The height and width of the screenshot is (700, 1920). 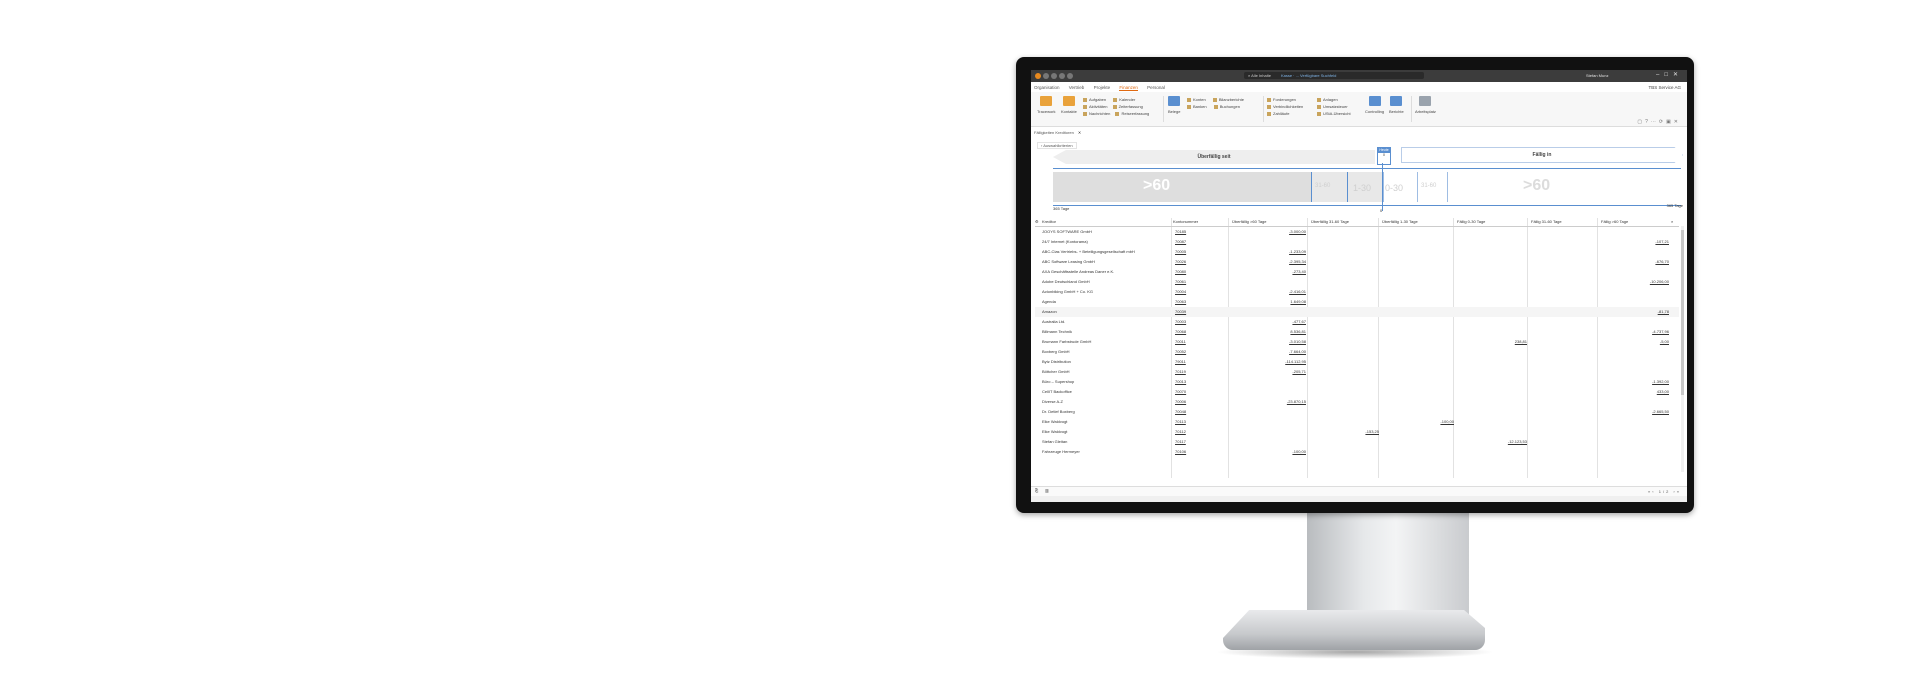 I want to click on page-number: 1, so click(x=1661, y=491).